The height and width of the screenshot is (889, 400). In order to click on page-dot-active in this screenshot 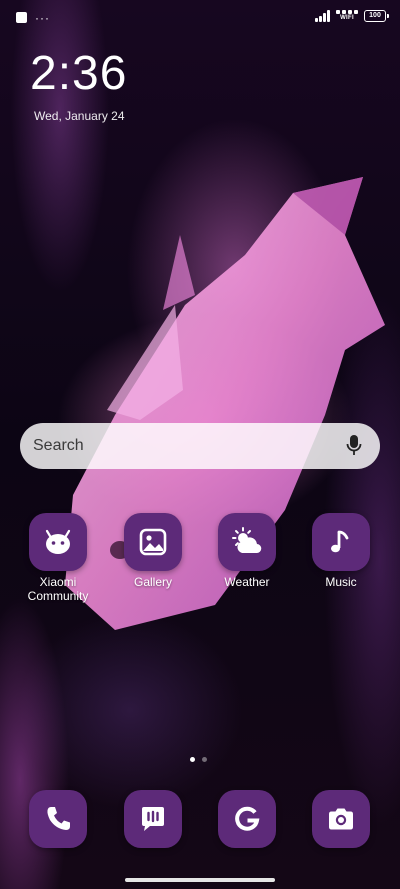, I will do `click(192, 759)`.